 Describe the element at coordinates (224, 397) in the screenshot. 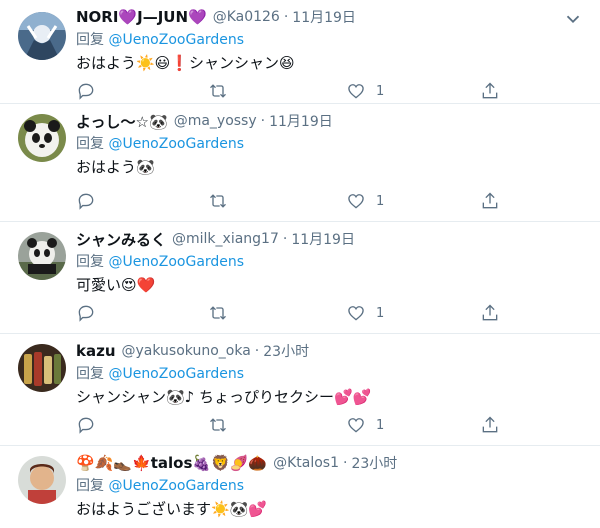

I see `tweet-text: シャンシャン🐼♪ ちょっぴりセクシー💕💕` at that location.